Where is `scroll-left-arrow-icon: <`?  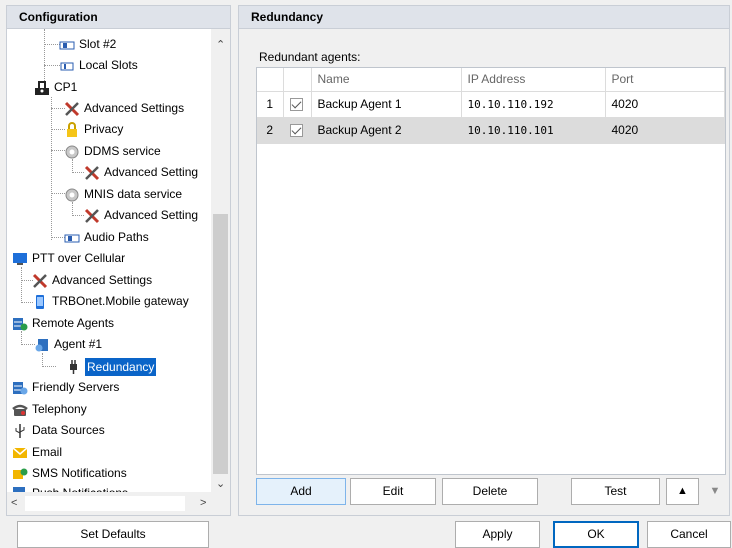
scroll-left-arrow-icon: < is located at coordinates (14, 503).